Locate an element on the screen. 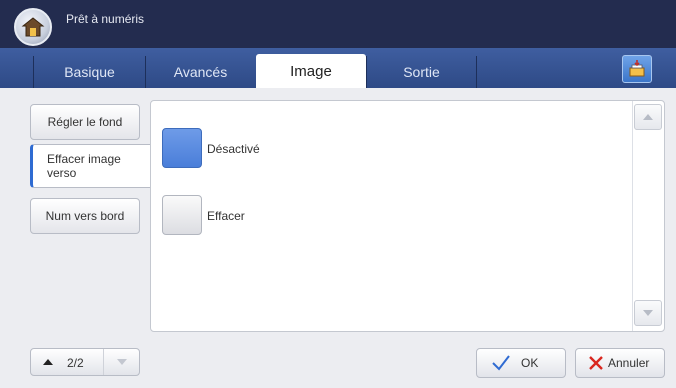  tab-basique-label: Basique is located at coordinates (89, 72).